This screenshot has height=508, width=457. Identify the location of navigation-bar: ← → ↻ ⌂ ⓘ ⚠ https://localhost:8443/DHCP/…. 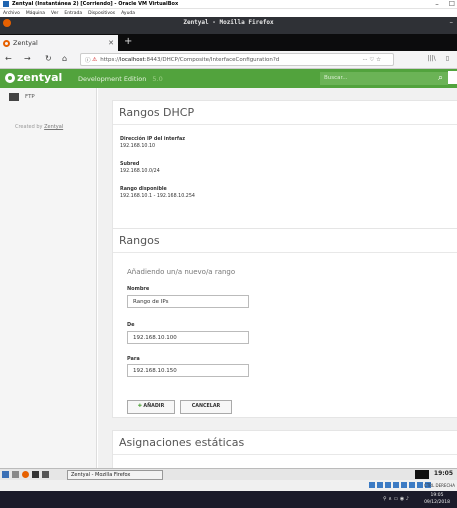
(228, 60).